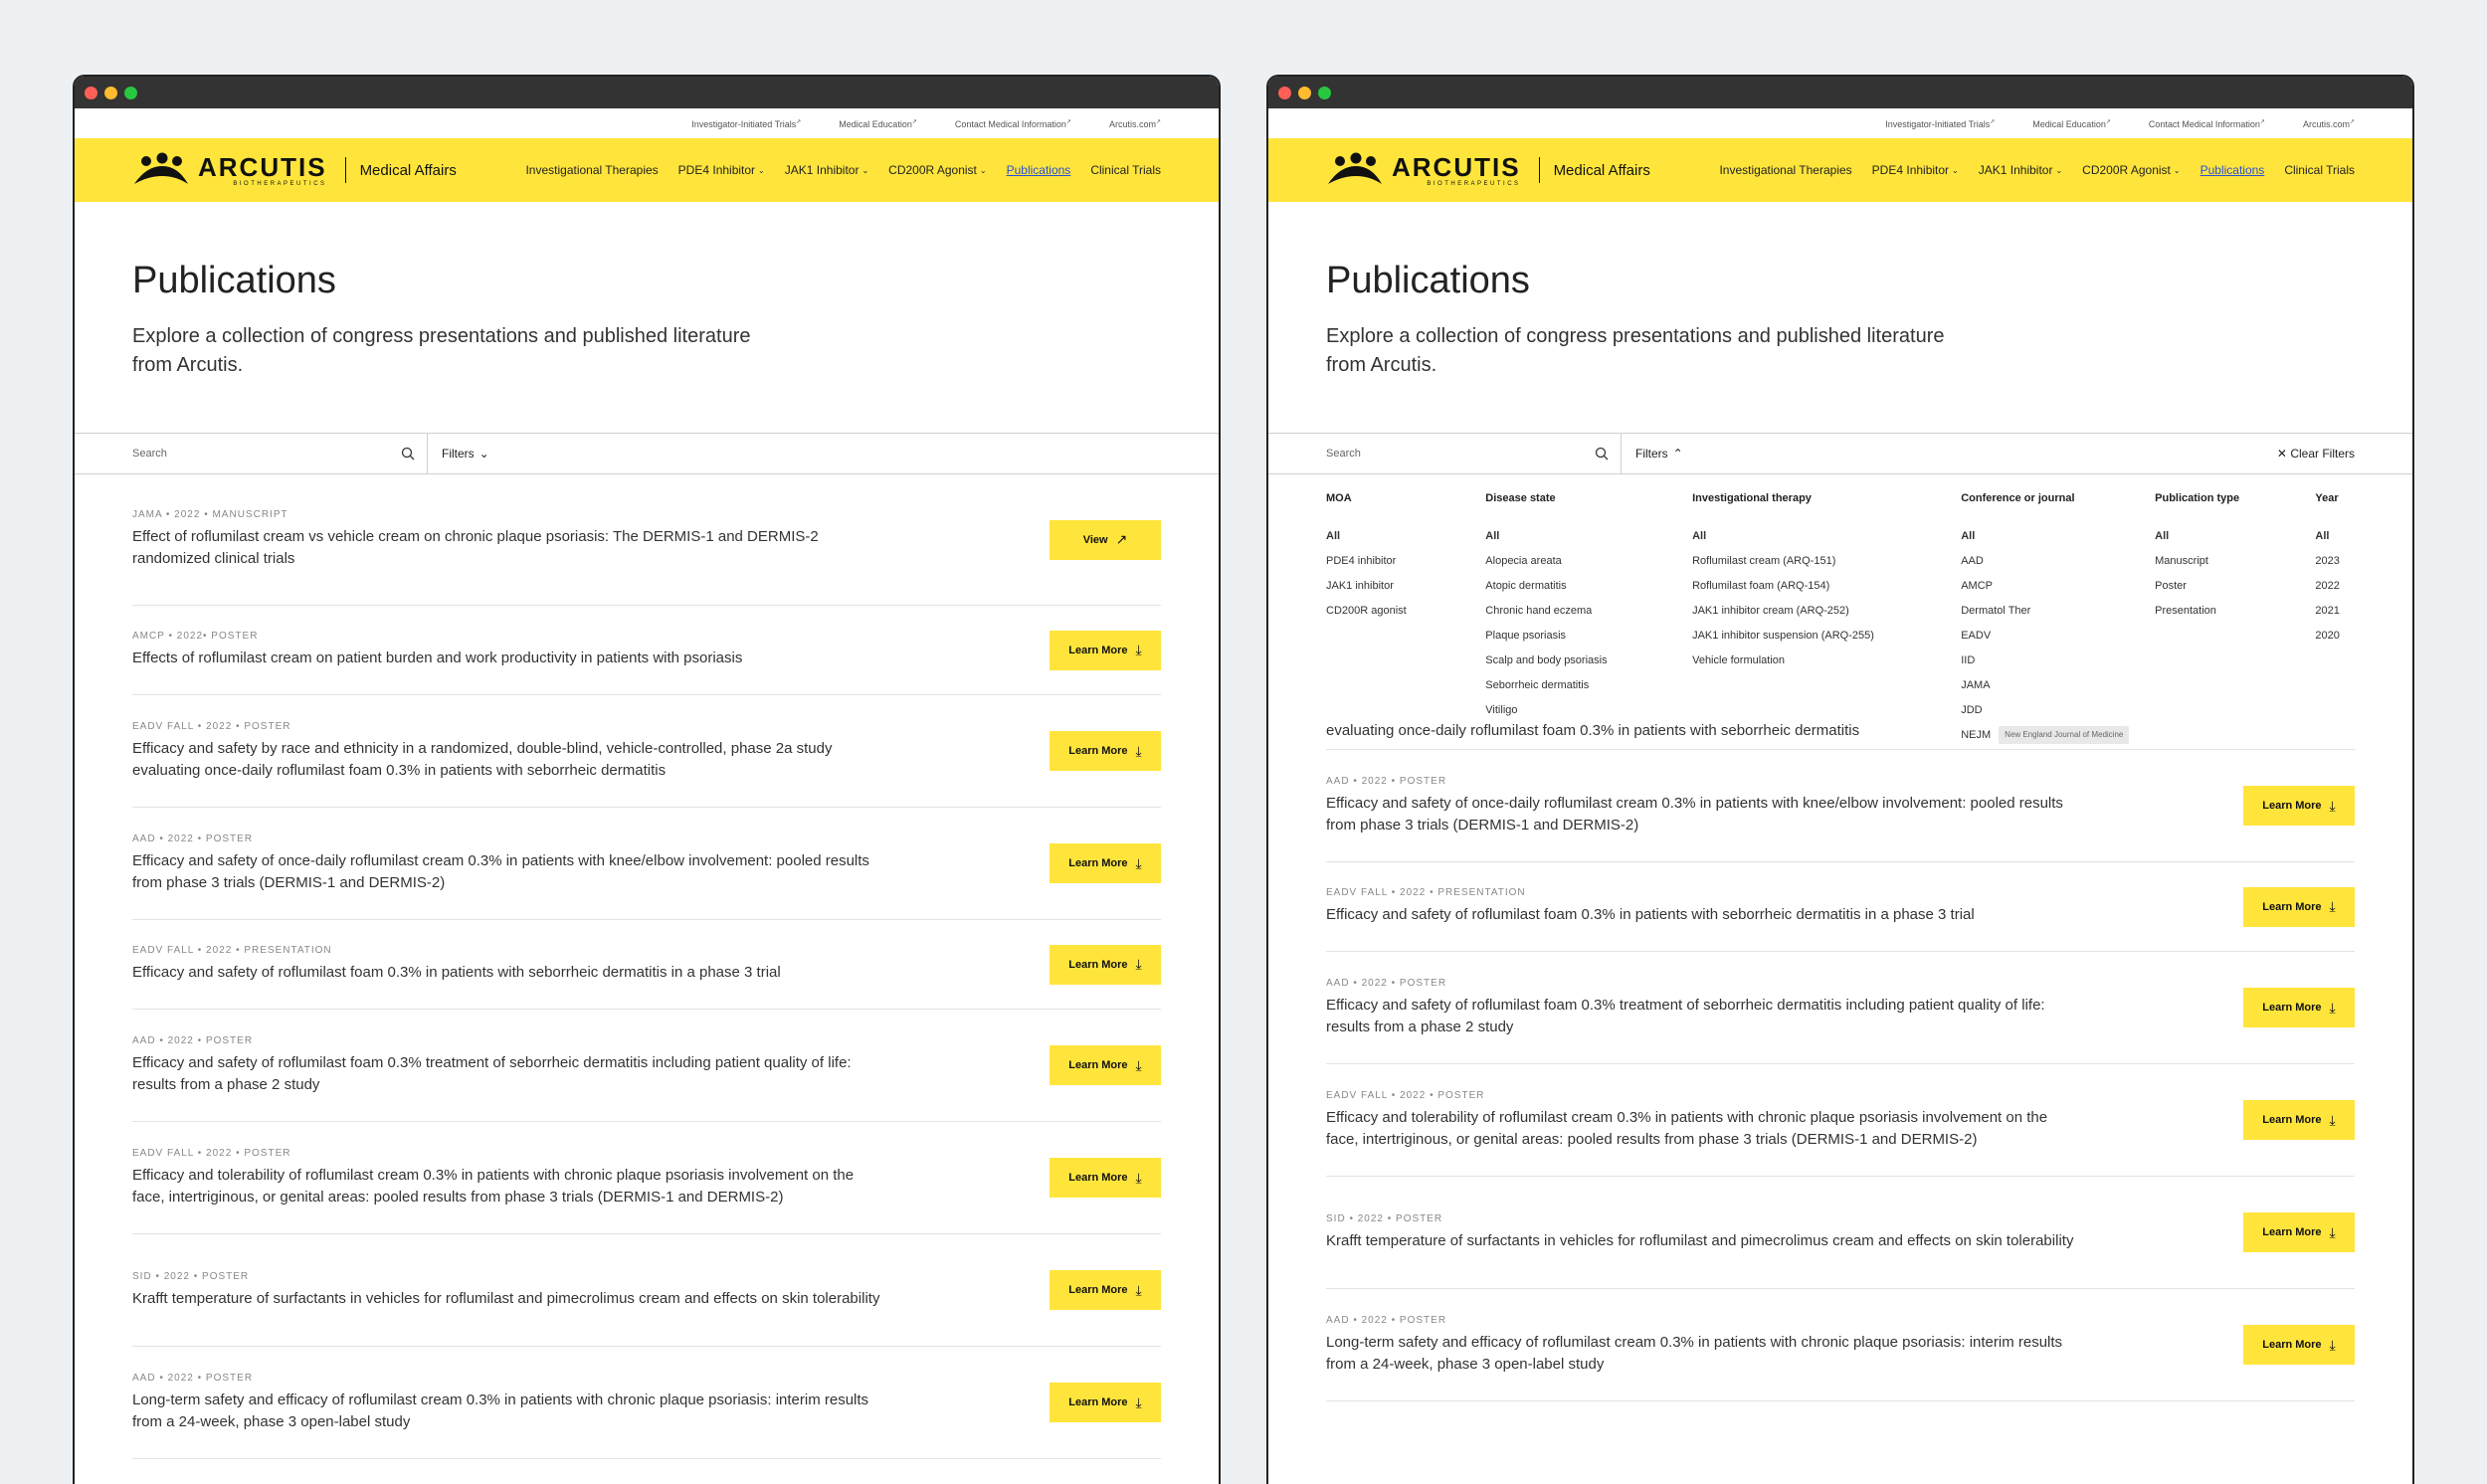 The image size is (2487, 1484). I want to click on filter-option: 2020, so click(2335, 637).